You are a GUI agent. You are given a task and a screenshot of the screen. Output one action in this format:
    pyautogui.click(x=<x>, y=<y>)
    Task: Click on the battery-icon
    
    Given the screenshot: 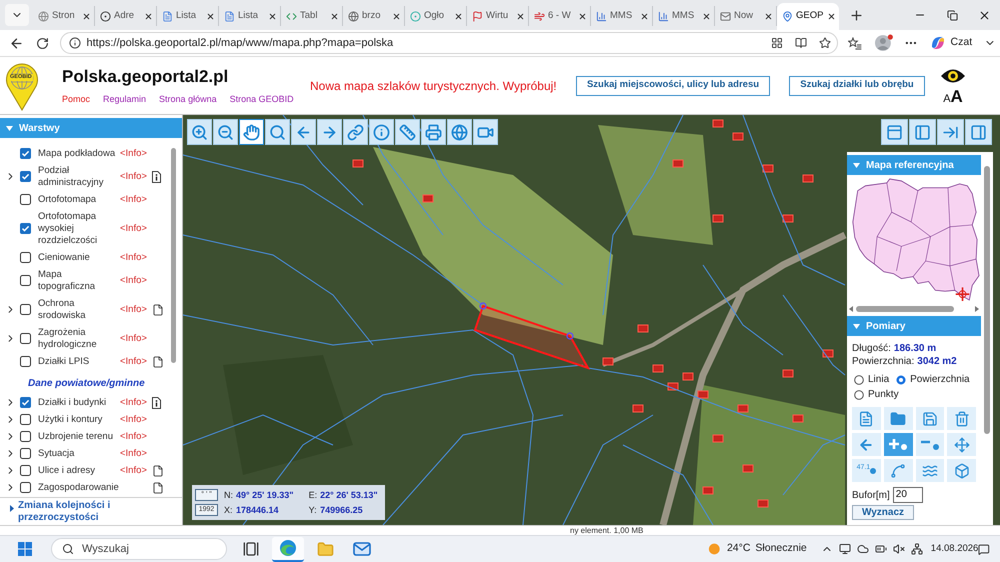 What is the action you would take?
    pyautogui.click(x=880, y=549)
    